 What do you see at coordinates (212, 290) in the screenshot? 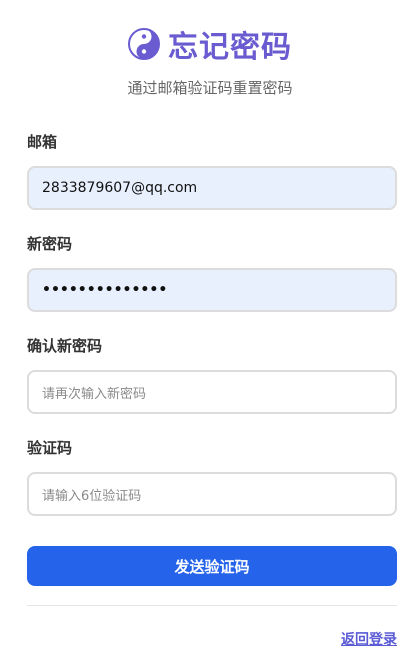
I see `new-password-field: ••••••••••••••` at bounding box center [212, 290].